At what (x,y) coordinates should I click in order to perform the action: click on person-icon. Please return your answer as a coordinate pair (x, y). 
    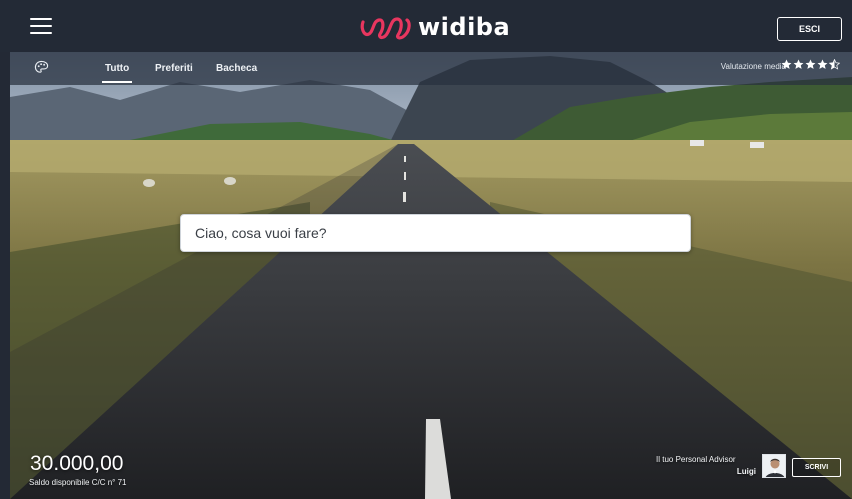
    Looking at the image, I should click on (774, 466).